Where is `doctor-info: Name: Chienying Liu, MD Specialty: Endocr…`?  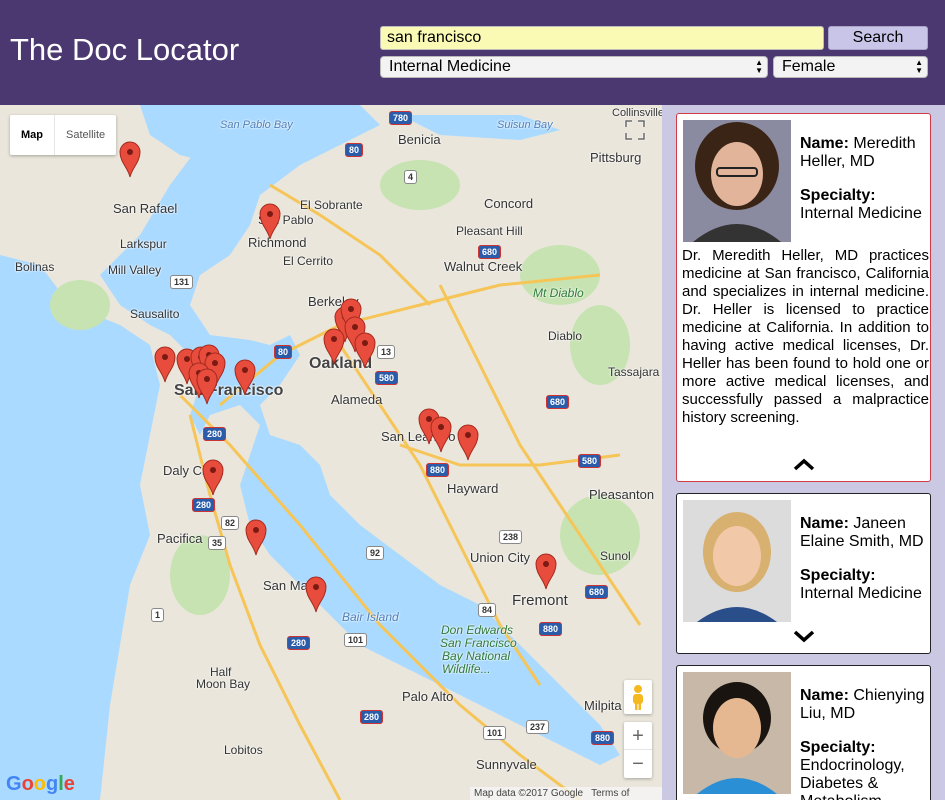 doctor-info: Name: Chienying Liu, MD Specialty: Endocr… is located at coordinates (865, 743).